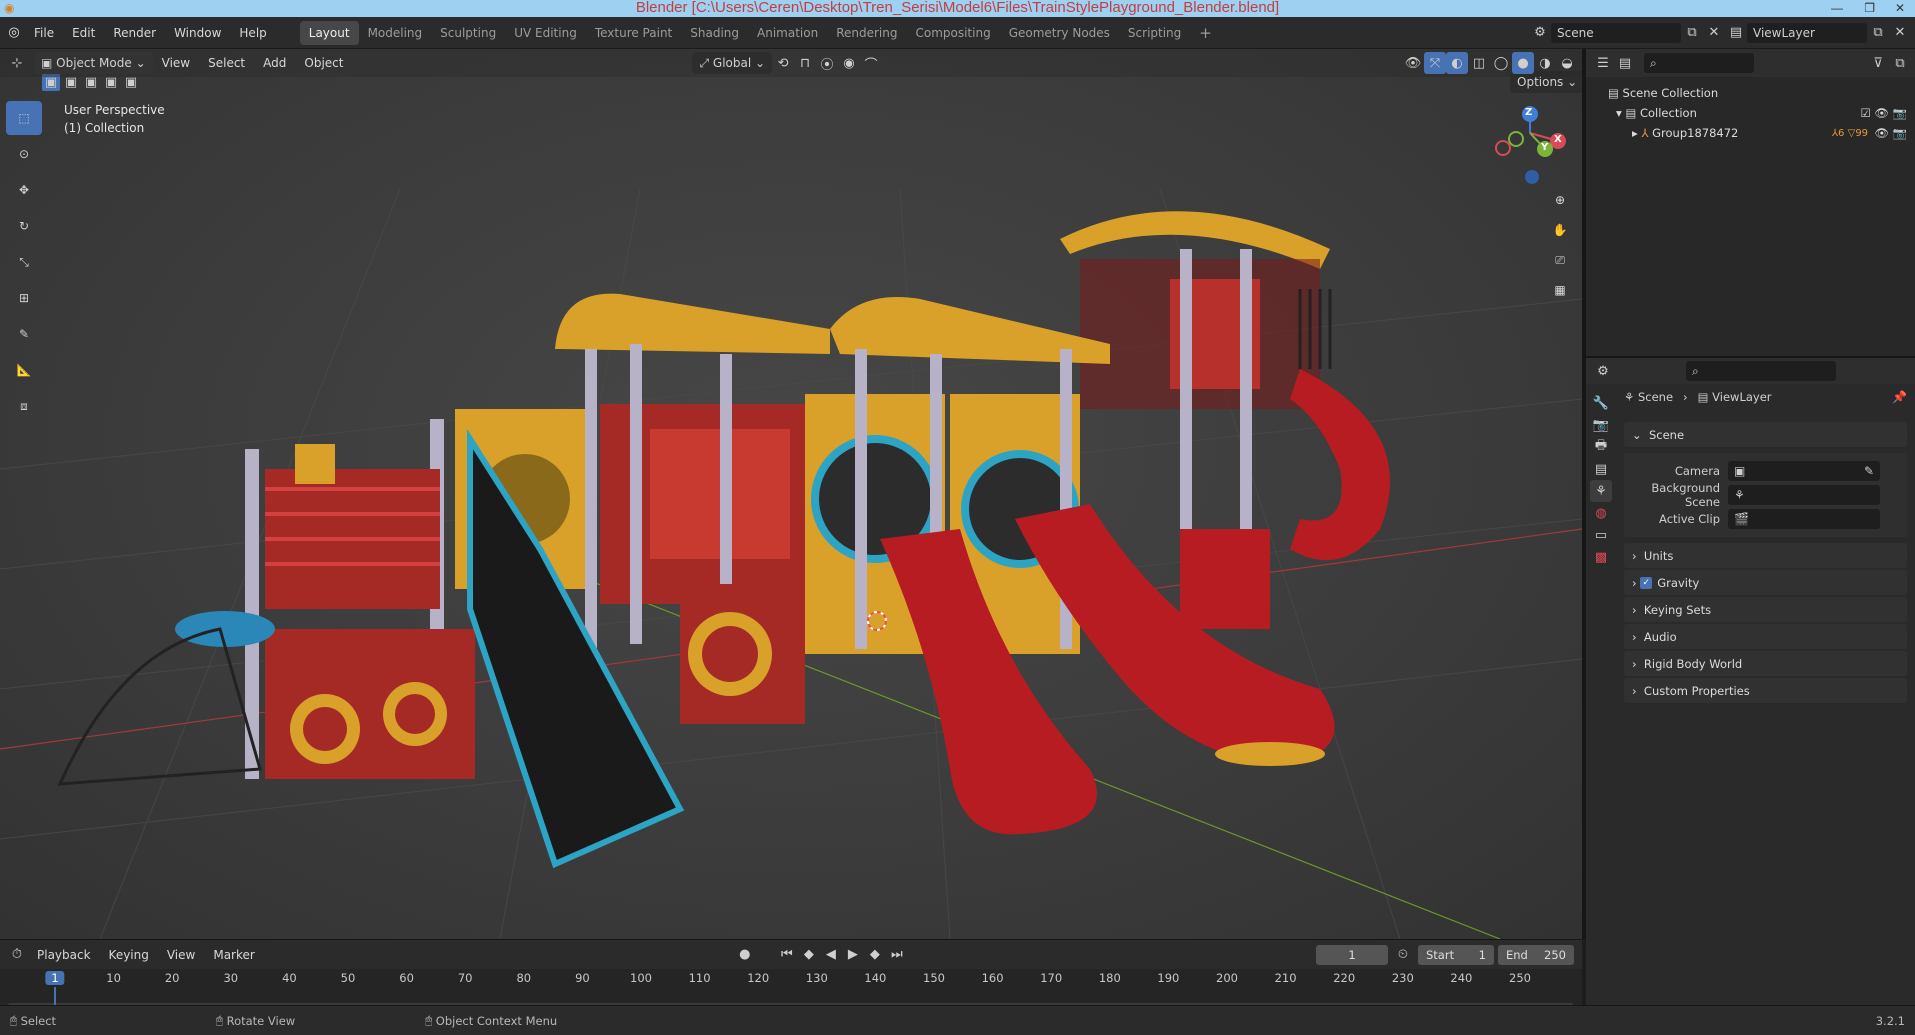 The width and height of the screenshot is (1915, 1035). I want to click on collapse-arrow-icon: ▾, so click(1620, 113).